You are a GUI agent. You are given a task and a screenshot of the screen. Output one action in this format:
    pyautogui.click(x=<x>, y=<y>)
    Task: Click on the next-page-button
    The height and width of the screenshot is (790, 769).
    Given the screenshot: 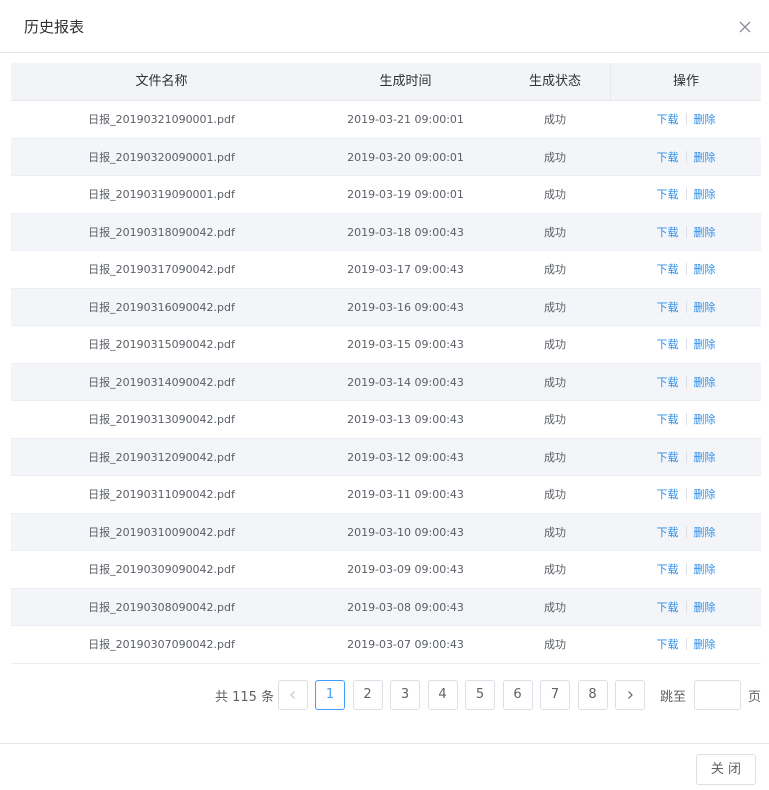 What is the action you would take?
    pyautogui.click(x=630, y=695)
    